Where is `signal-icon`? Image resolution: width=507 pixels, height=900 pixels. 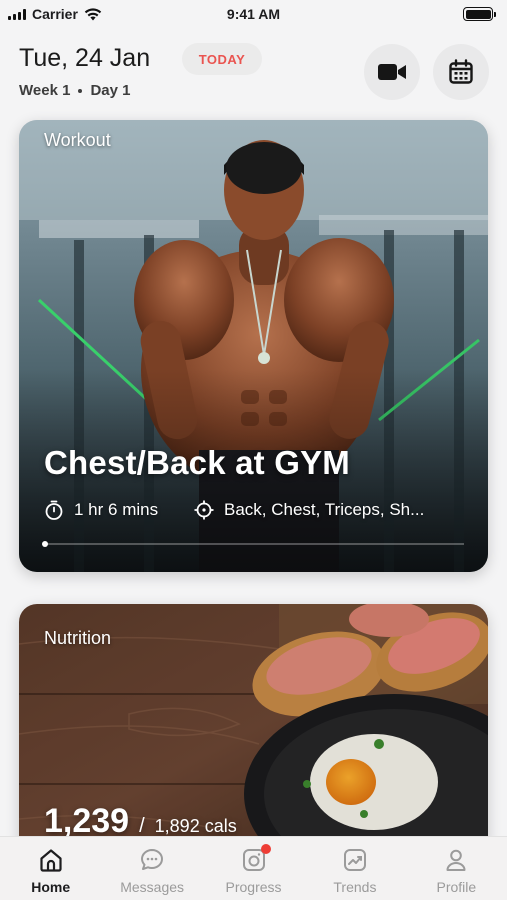
signal-icon is located at coordinates (17, 14).